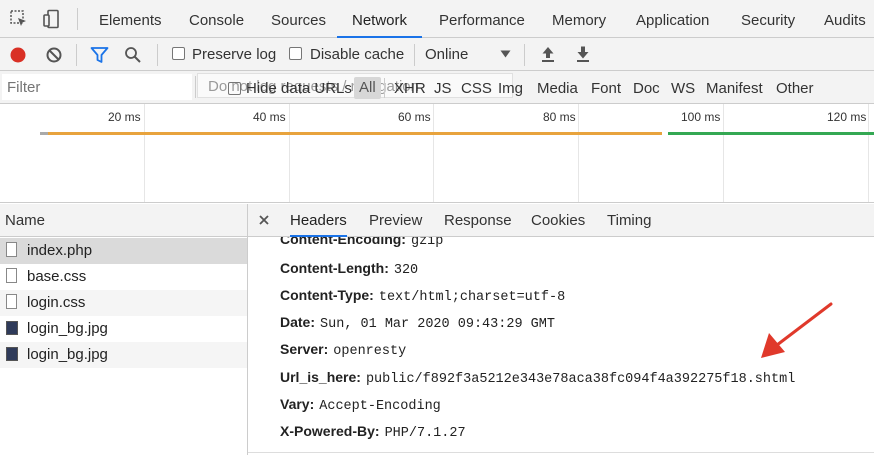 This screenshot has height=455, width=874. Describe the element at coordinates (269, 117) in the screenshot. I see `timeline-tick-label: 40 ms` at that location.